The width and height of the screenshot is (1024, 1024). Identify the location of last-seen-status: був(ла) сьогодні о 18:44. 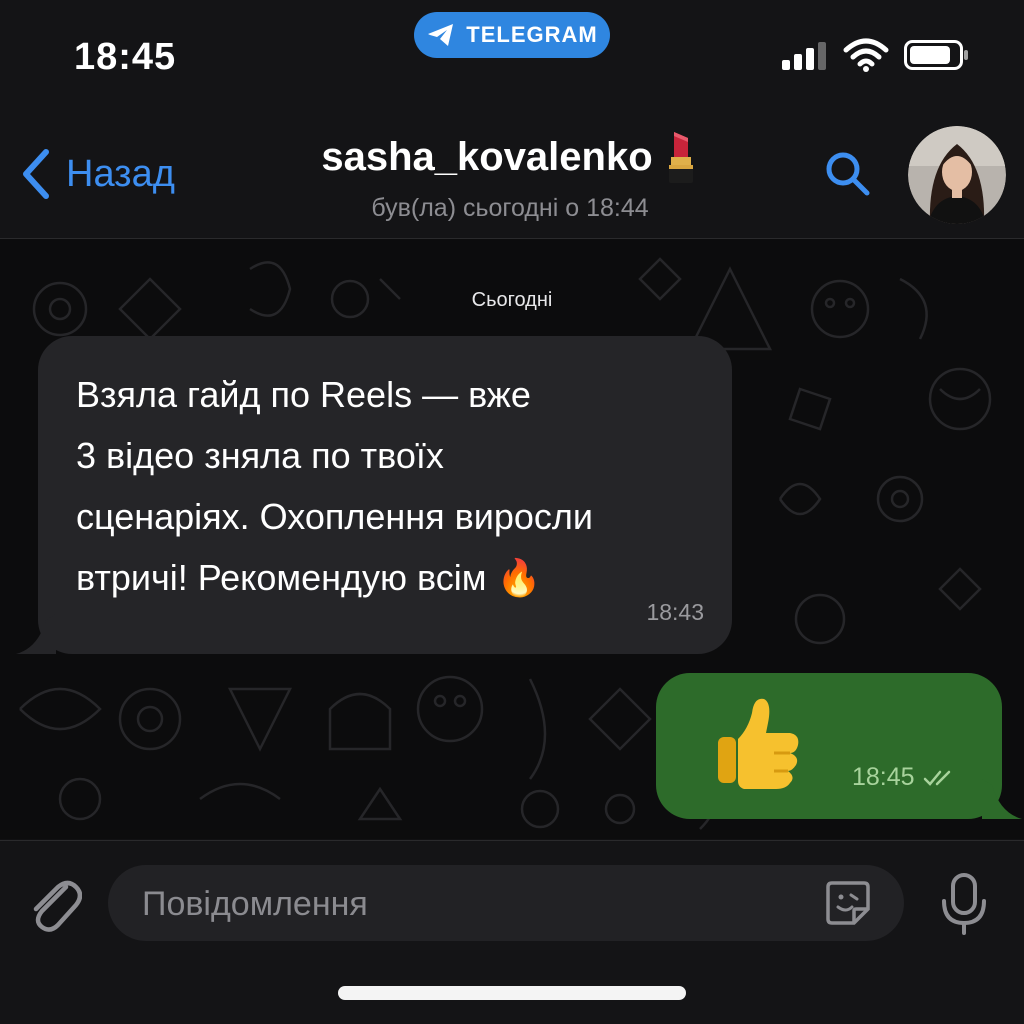
(510, 208).